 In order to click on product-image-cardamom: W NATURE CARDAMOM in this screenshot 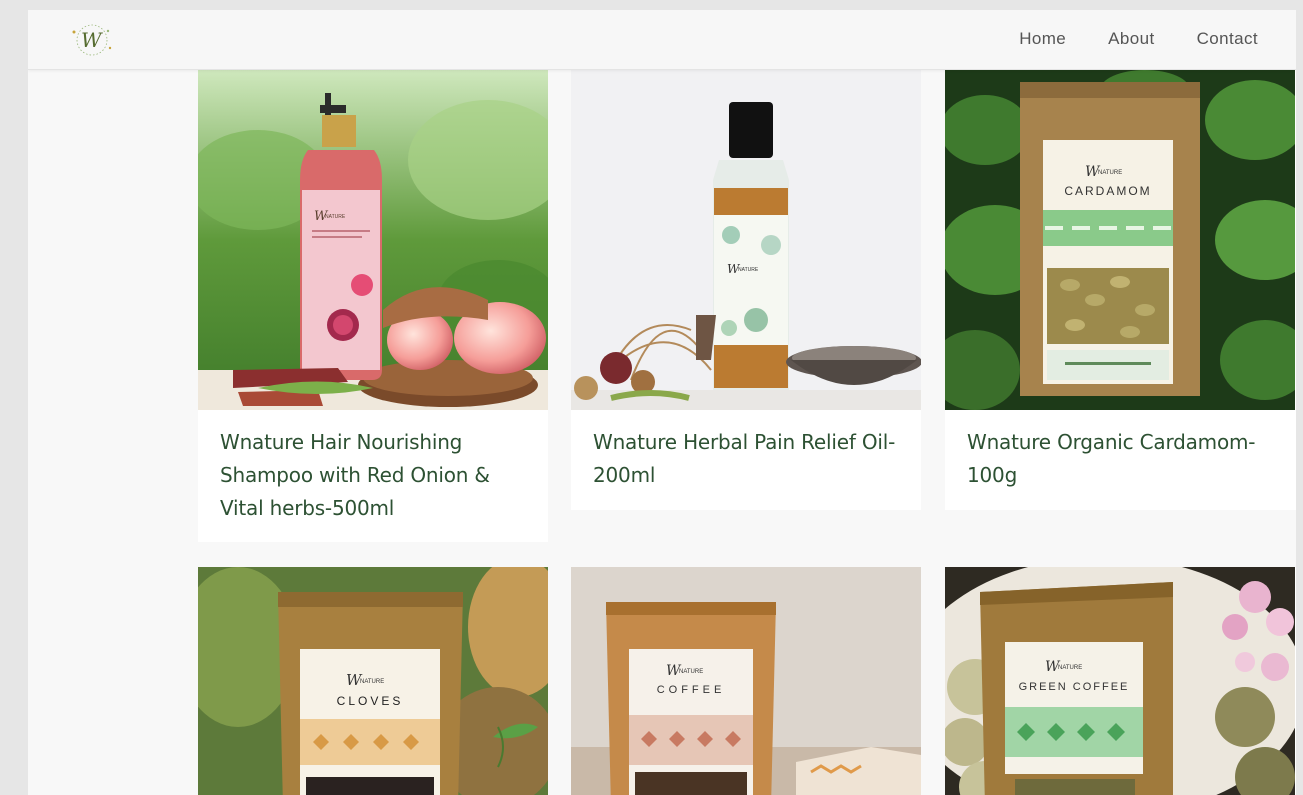, I will do `click(1120, 240)`.